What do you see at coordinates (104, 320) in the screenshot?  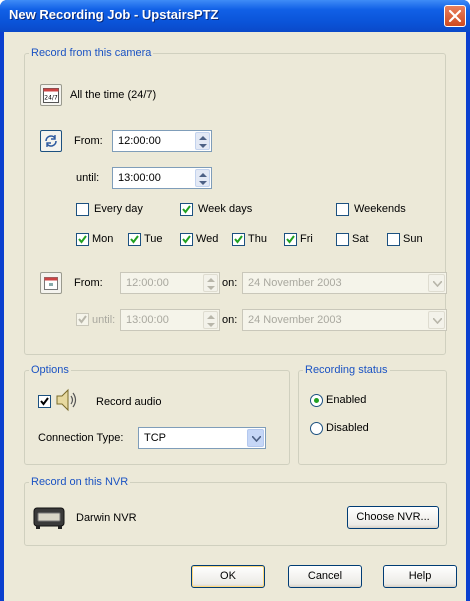 I see `once-until-label: until:` at bounding box center [104, 320].